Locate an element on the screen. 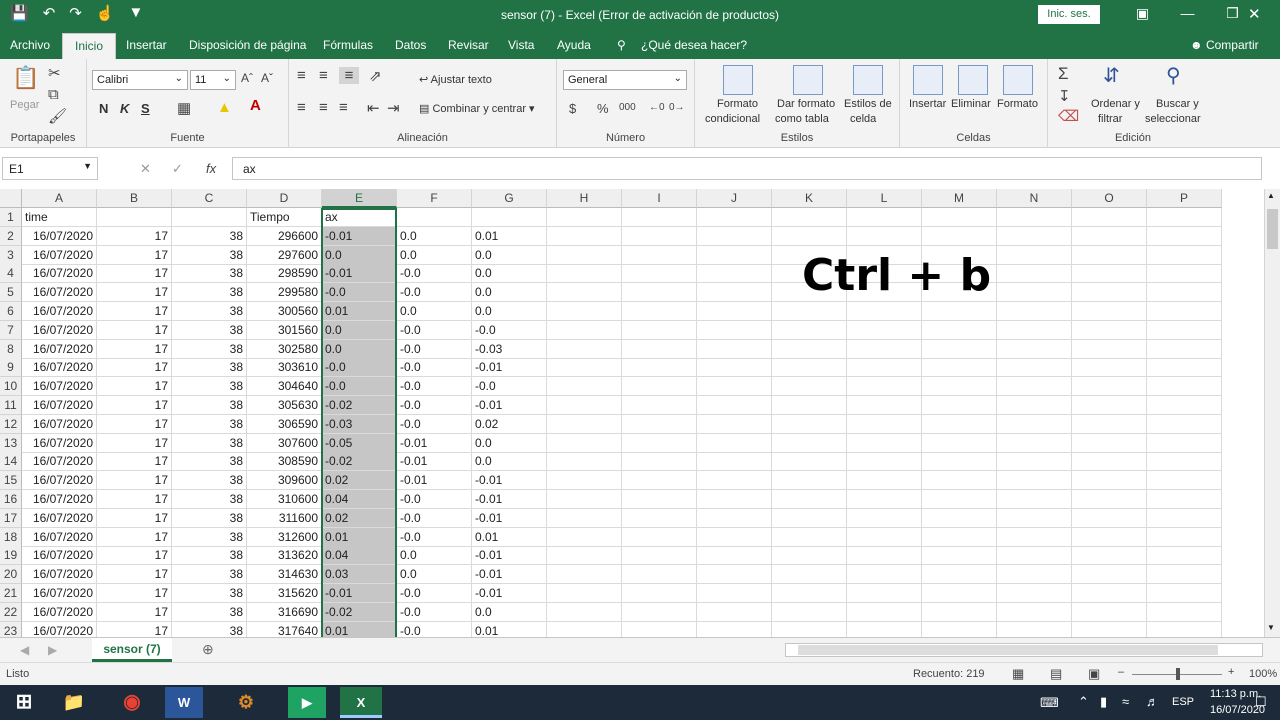 The height and width of the screenshot is (720, 1280). align-bottom-icon: ≡ is located at coordinates (349, 75).